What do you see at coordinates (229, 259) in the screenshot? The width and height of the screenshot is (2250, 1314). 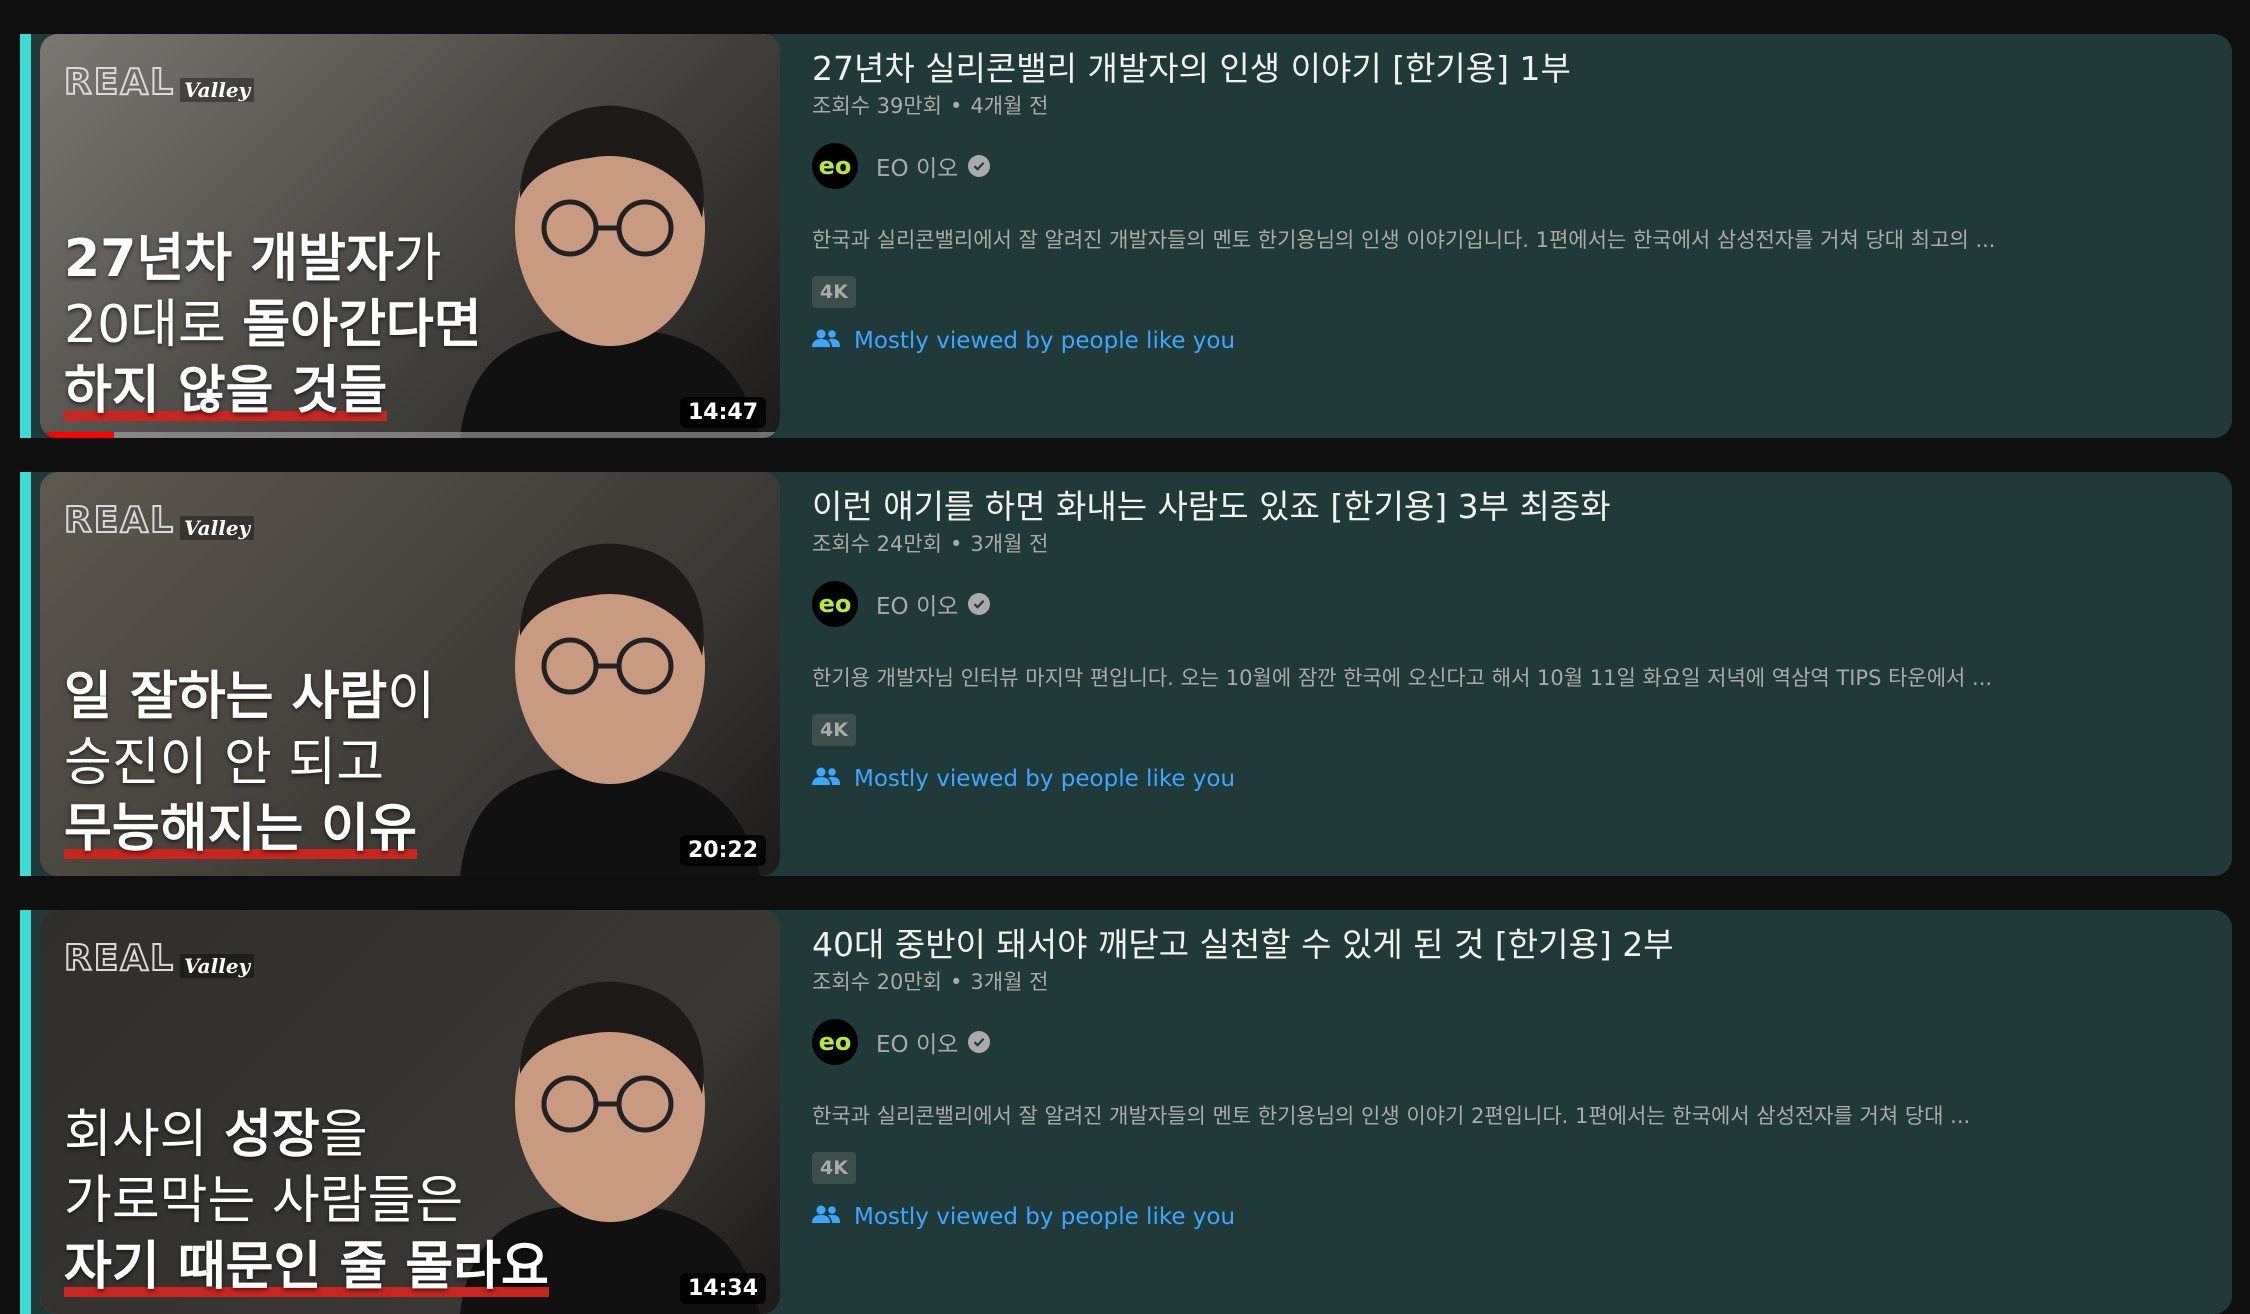 I see `caption-text: 27년차 개발자` at bounding box center [229, 259].